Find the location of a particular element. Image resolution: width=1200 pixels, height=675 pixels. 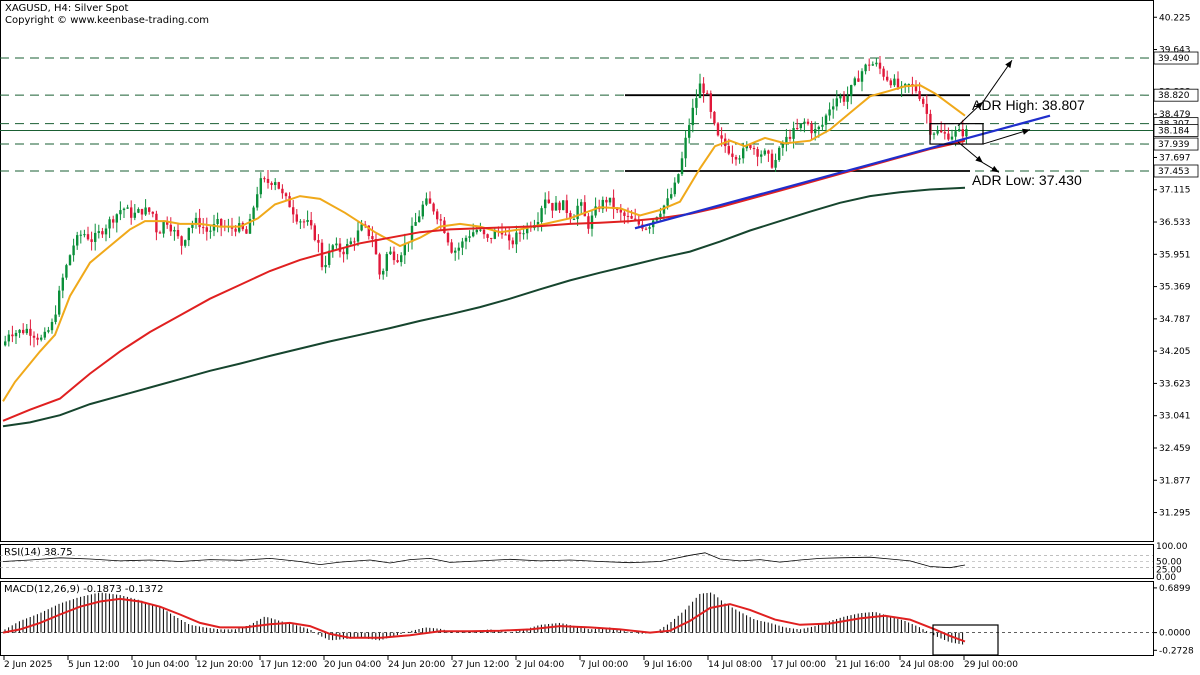

x-tick-label: 2 Jun 2025 is located at coordinates (28, 665).